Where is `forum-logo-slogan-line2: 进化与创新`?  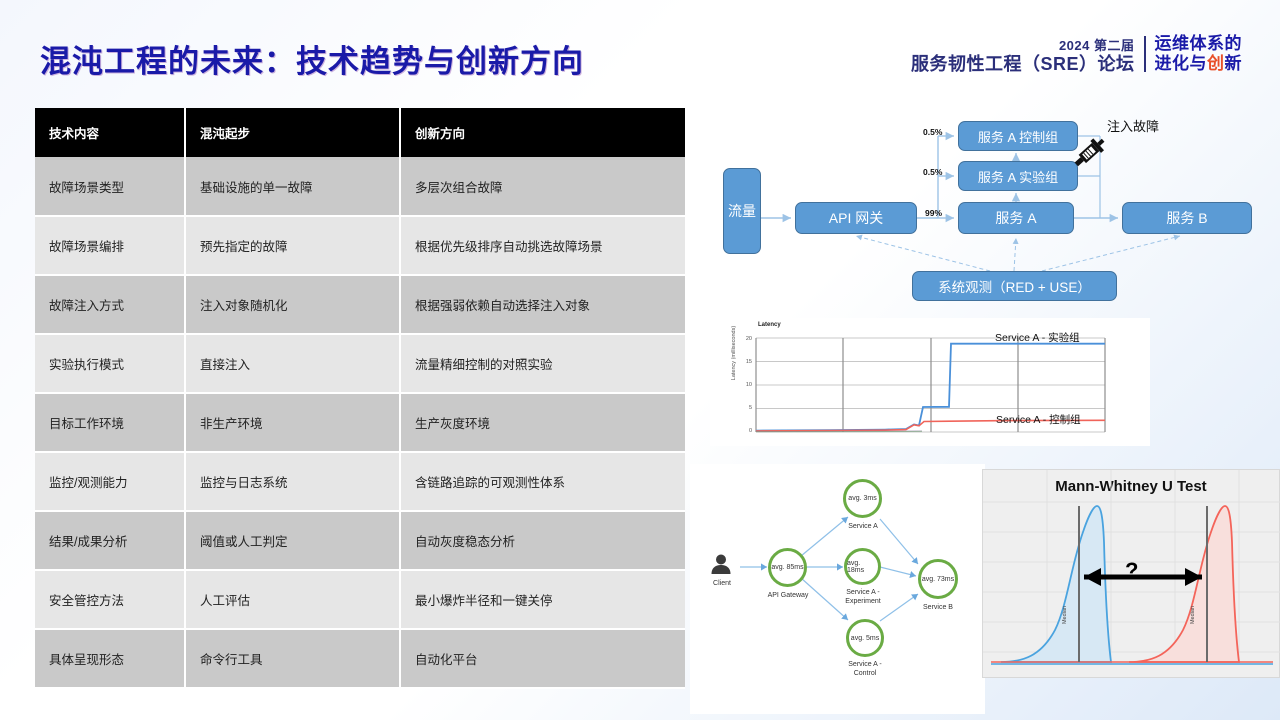 forum-logo-slogan-line2: 进化与创新 is located at coordinates (1199, 64).